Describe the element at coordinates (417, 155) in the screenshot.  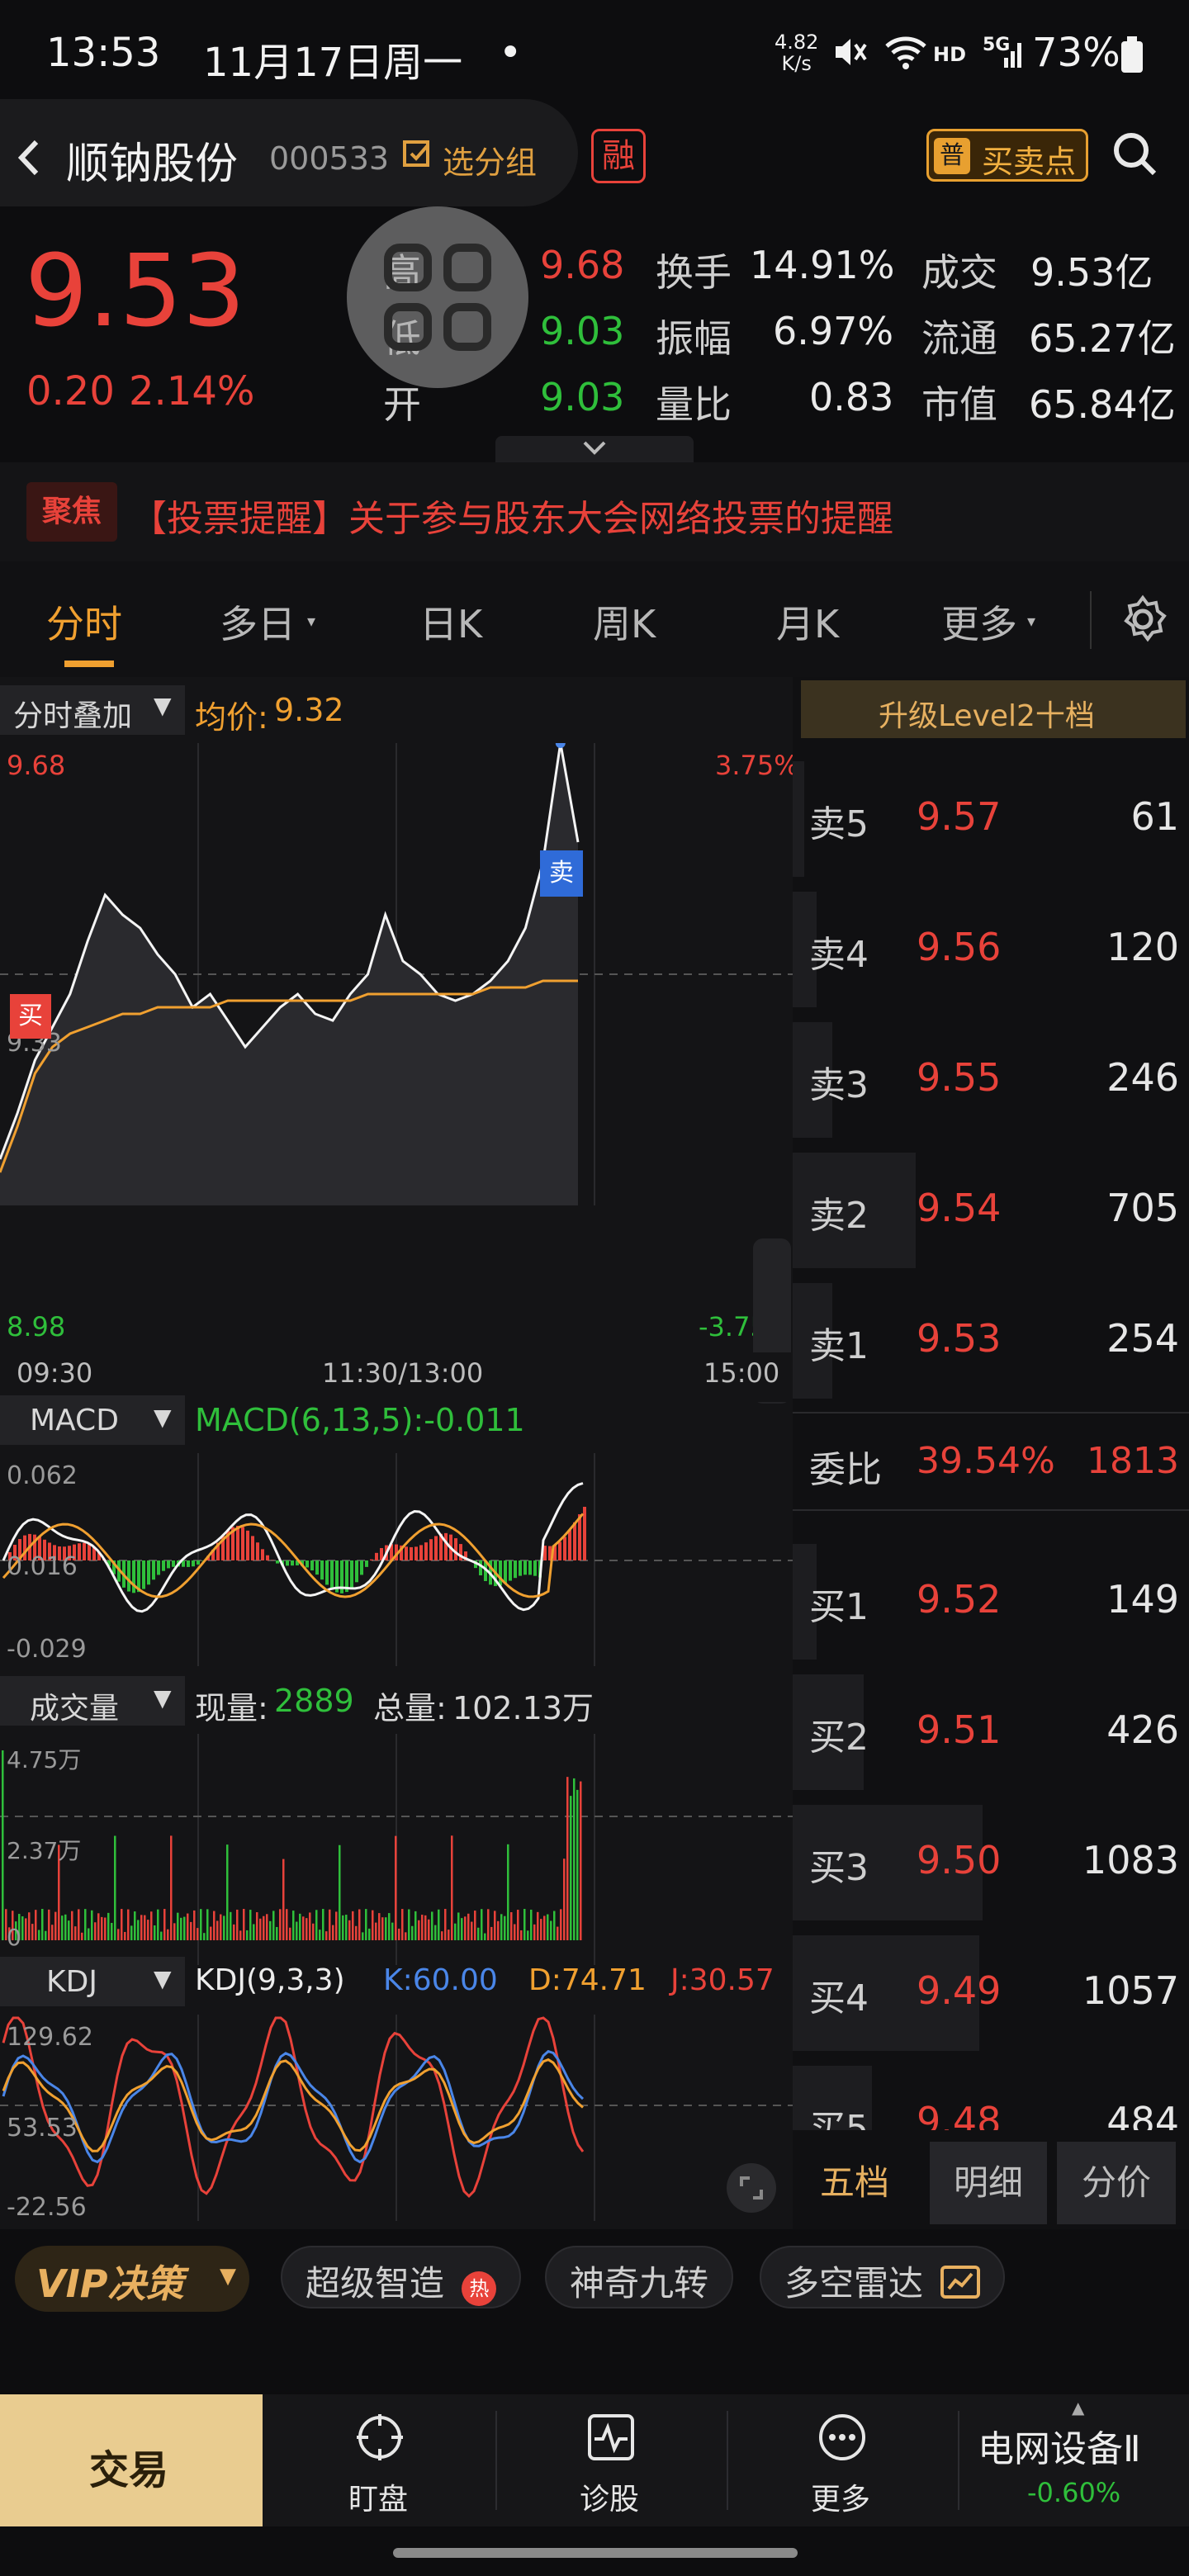
I see `checkbox-edit-icon` at that location.